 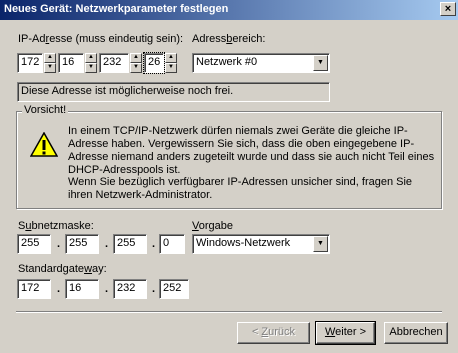 I want to click on address-range-value: Netzwerk #0, so click(x=227, y=62).